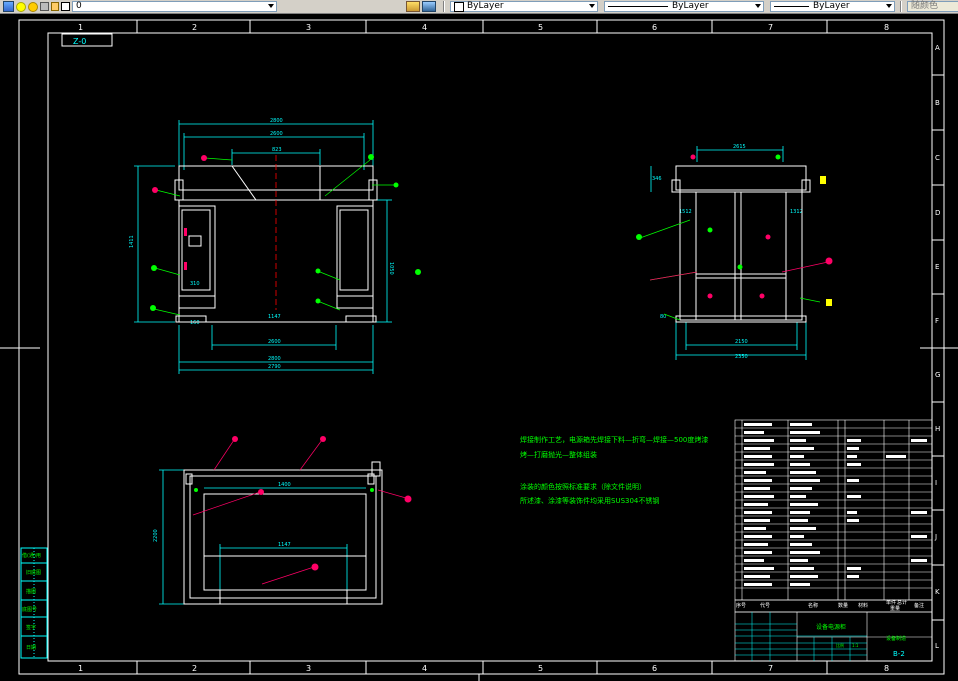 This screenshot has height=681, width=958. What do you see at coordinates (583, 486) in the screenshot?
I see `note-line: 涂装的颜色按照标准要求（除文件说明）` at bounding box center [583, 486].